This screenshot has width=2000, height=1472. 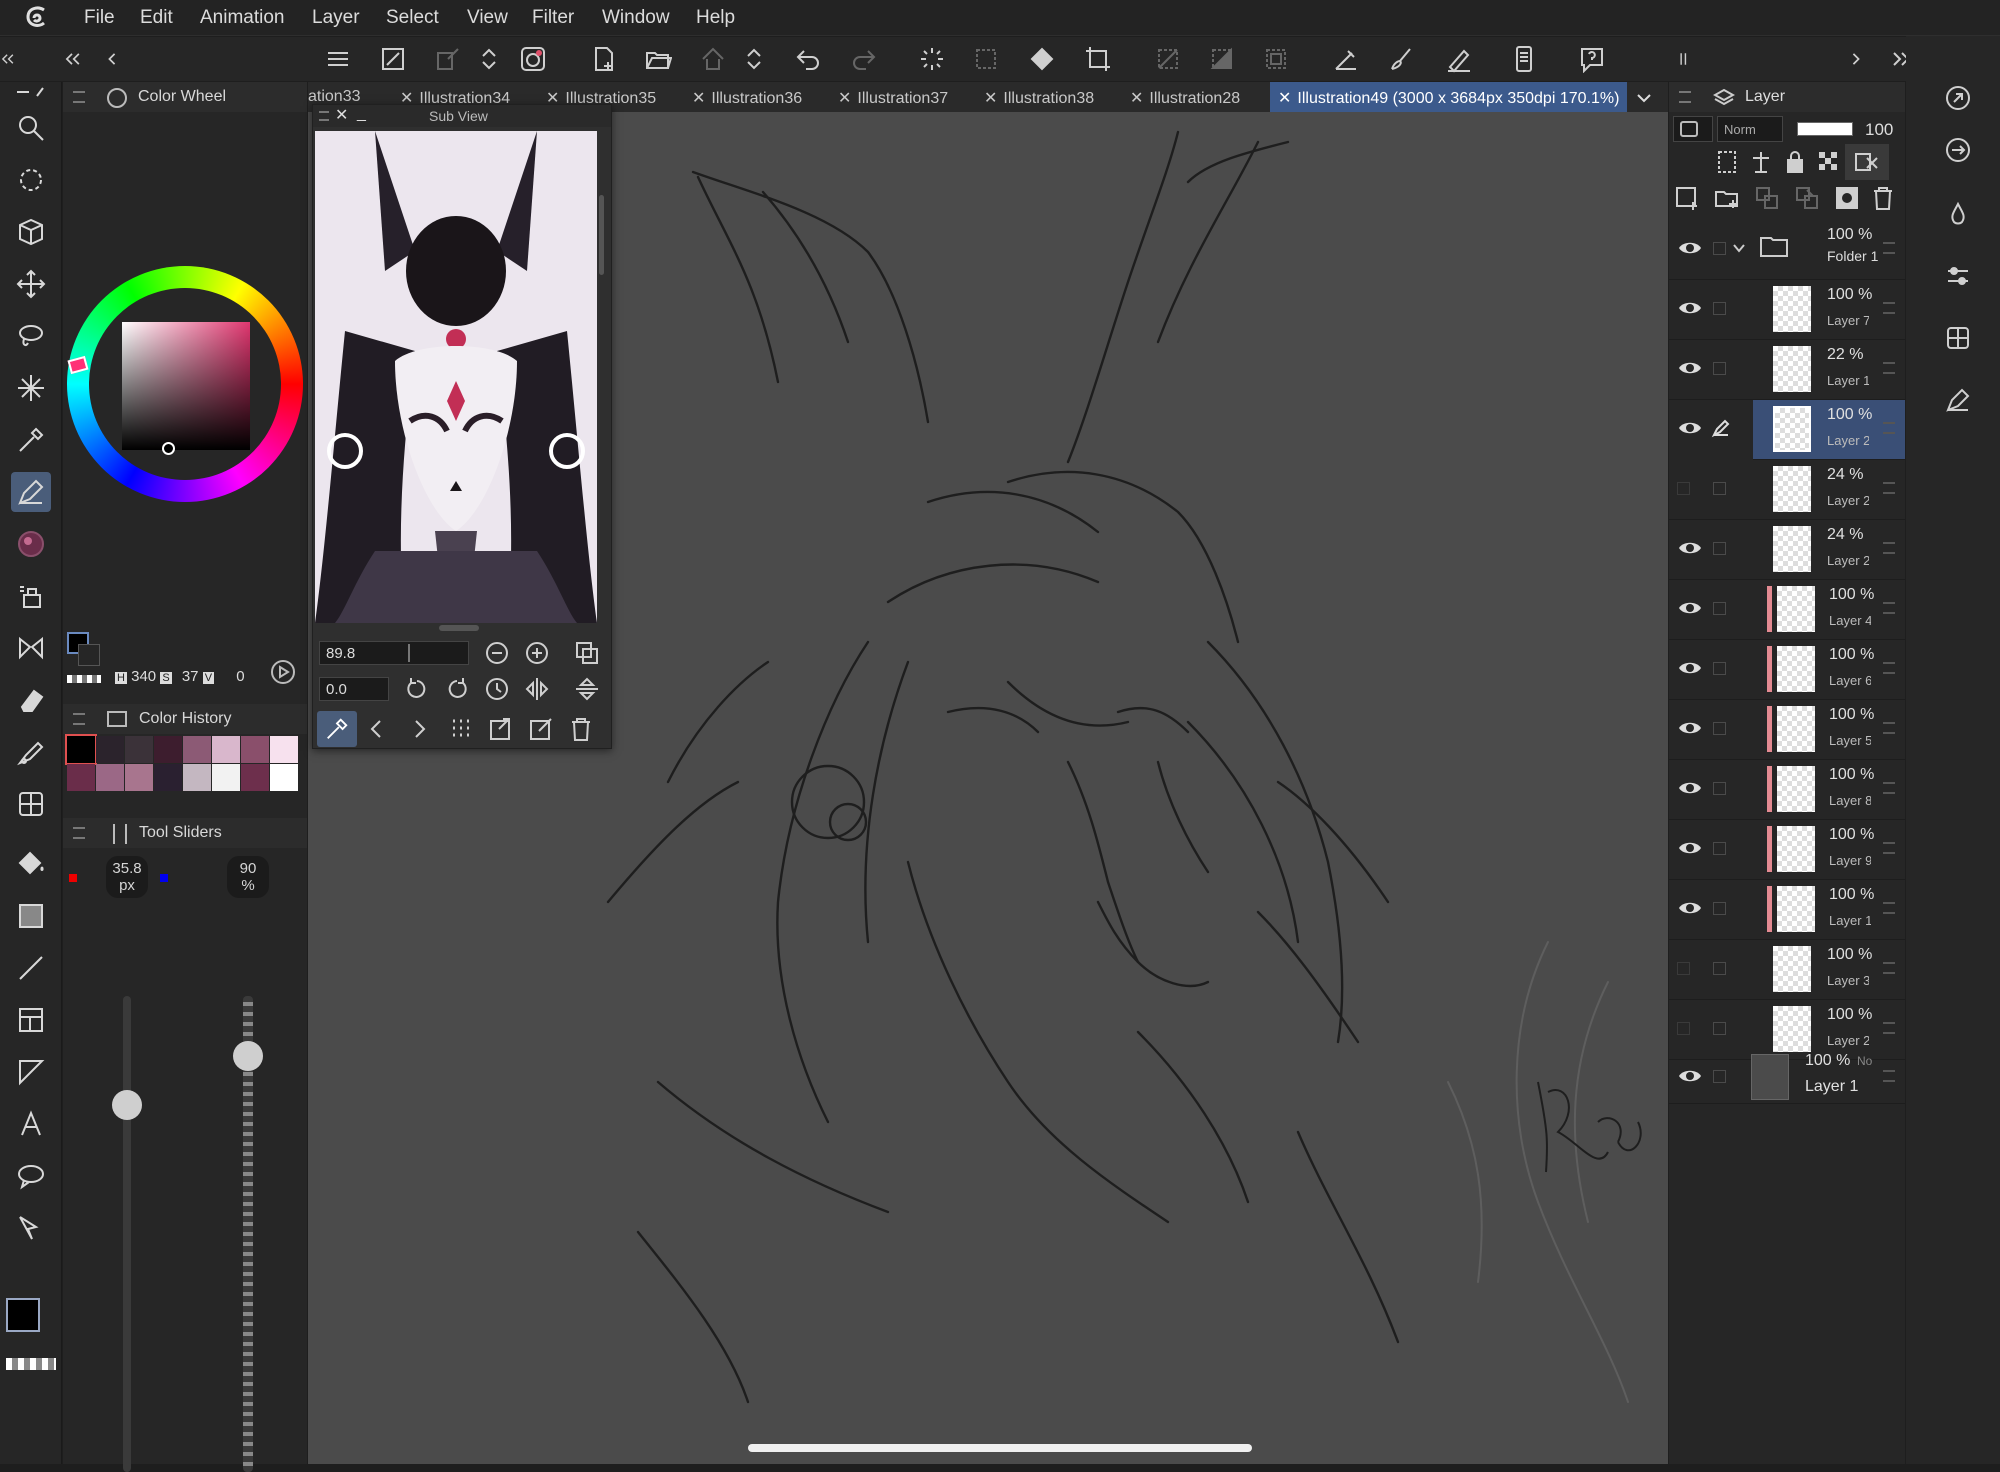 I want to click on tab-illustration28: ✕ Illustration28, so click(x=1185, y=97).